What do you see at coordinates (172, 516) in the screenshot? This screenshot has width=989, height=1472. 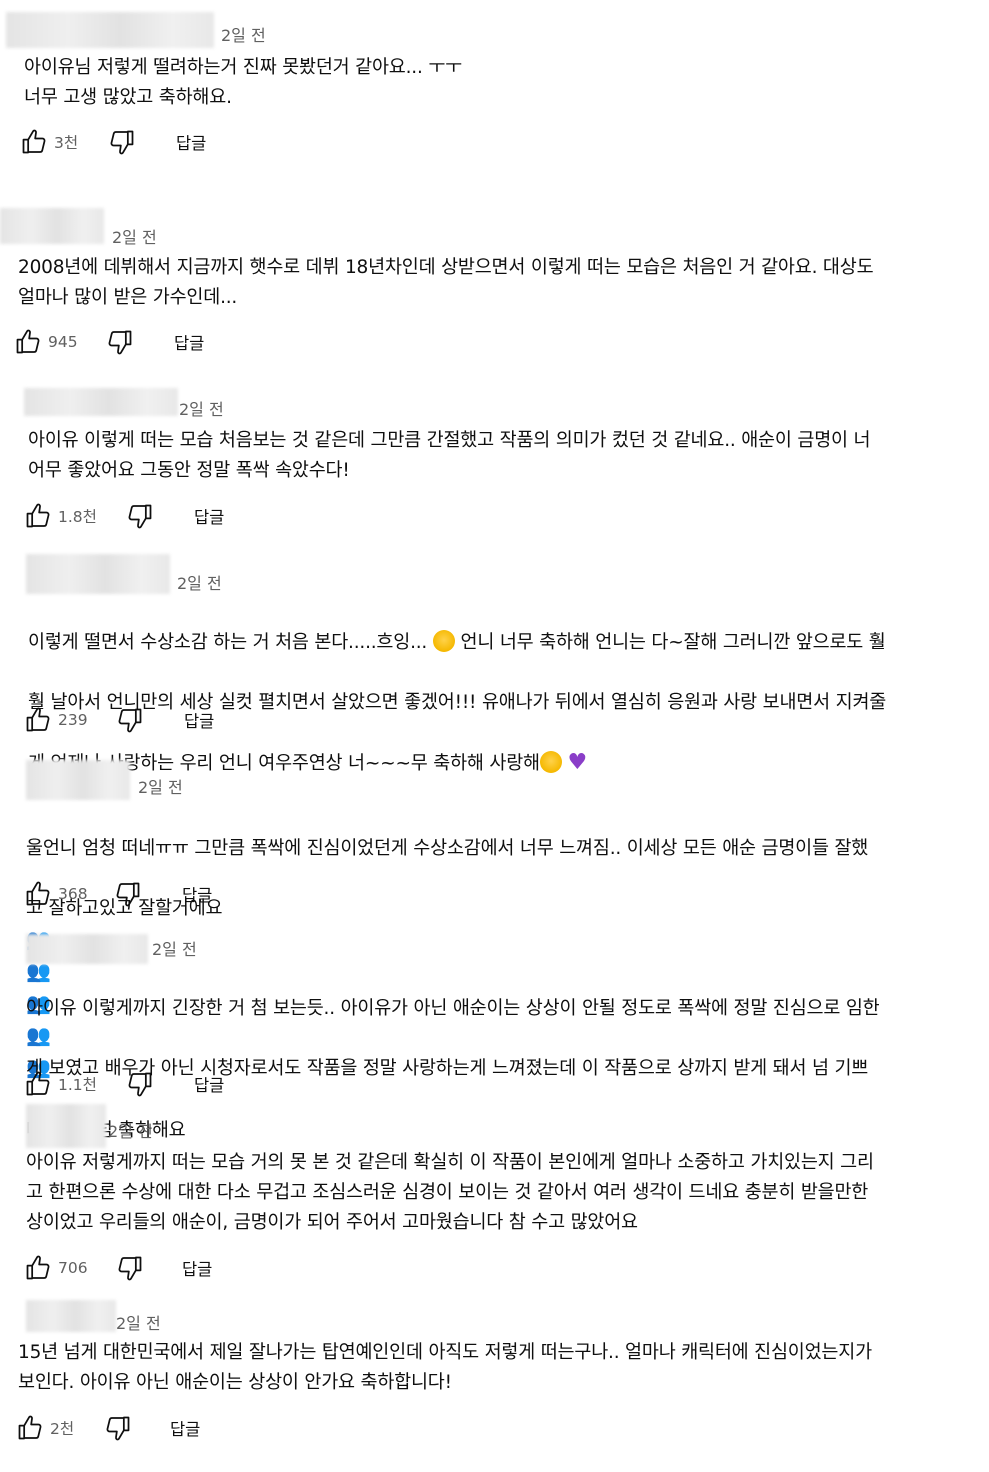 I see `comment-actions: 1.8천 답글` at bounding box center [172, 516].